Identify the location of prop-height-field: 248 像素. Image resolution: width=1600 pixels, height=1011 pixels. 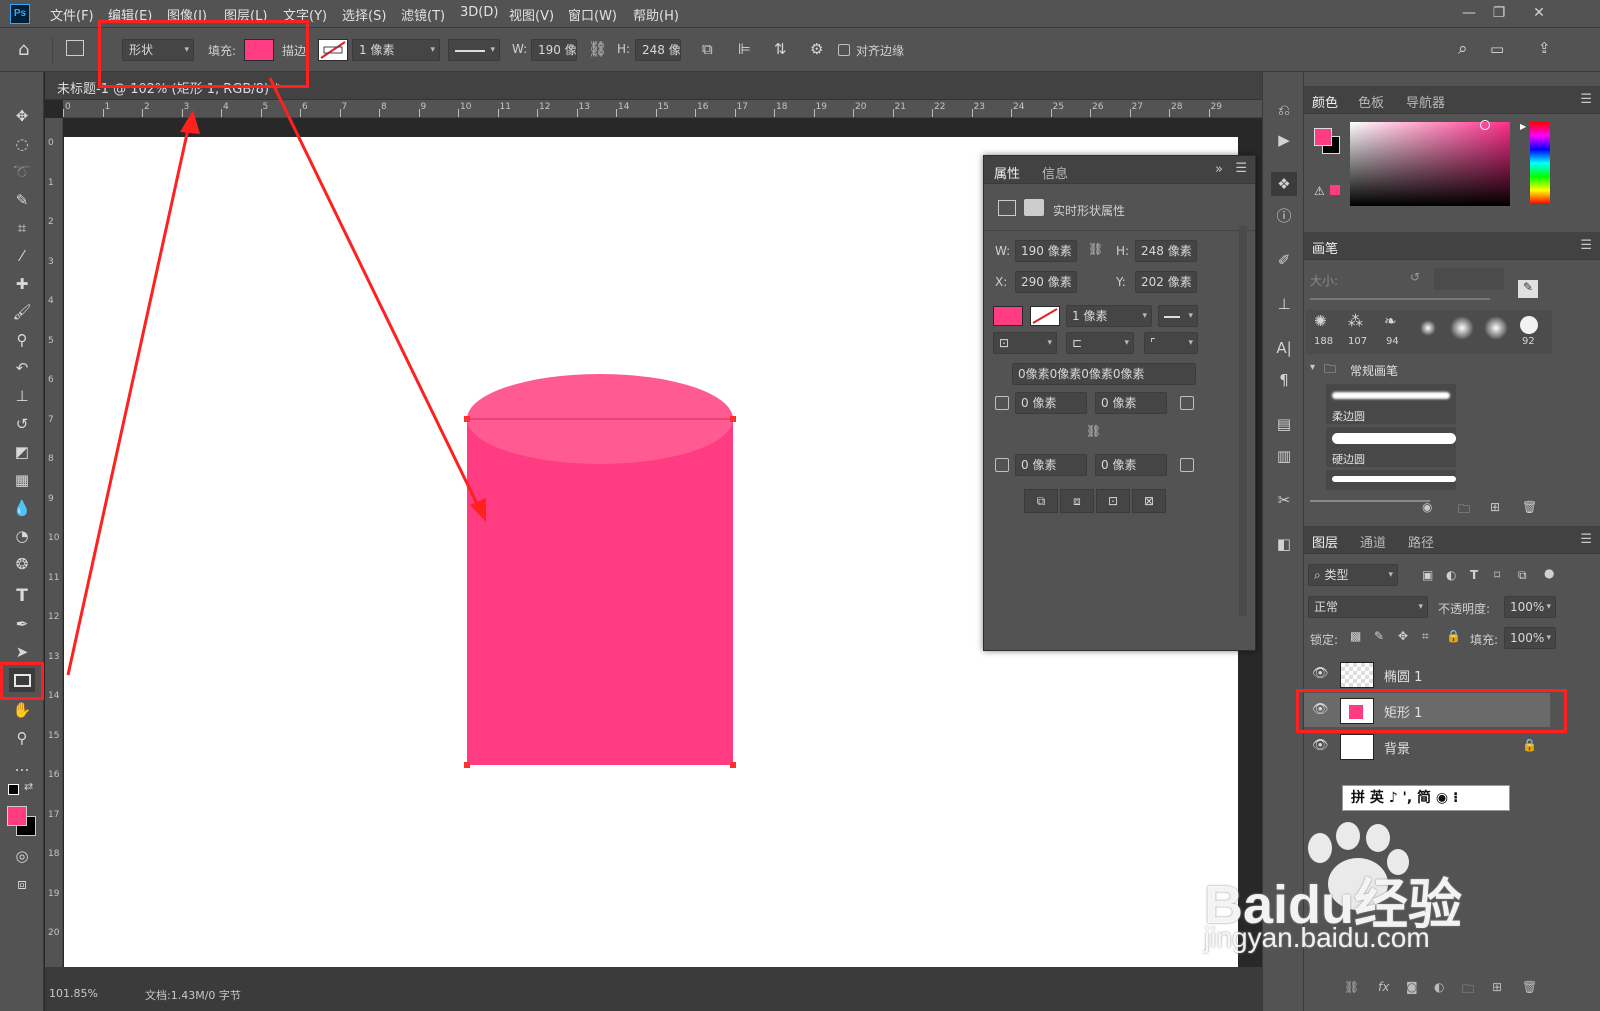
(1166, 251).